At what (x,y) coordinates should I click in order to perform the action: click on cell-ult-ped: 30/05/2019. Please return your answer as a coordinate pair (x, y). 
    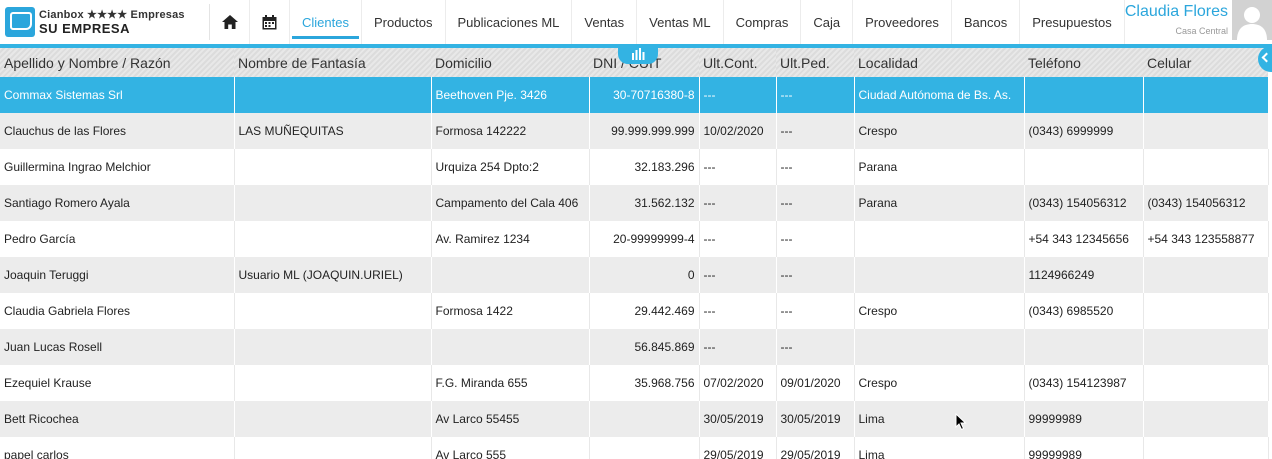
    Looking at the image, I should click on (815, 419).